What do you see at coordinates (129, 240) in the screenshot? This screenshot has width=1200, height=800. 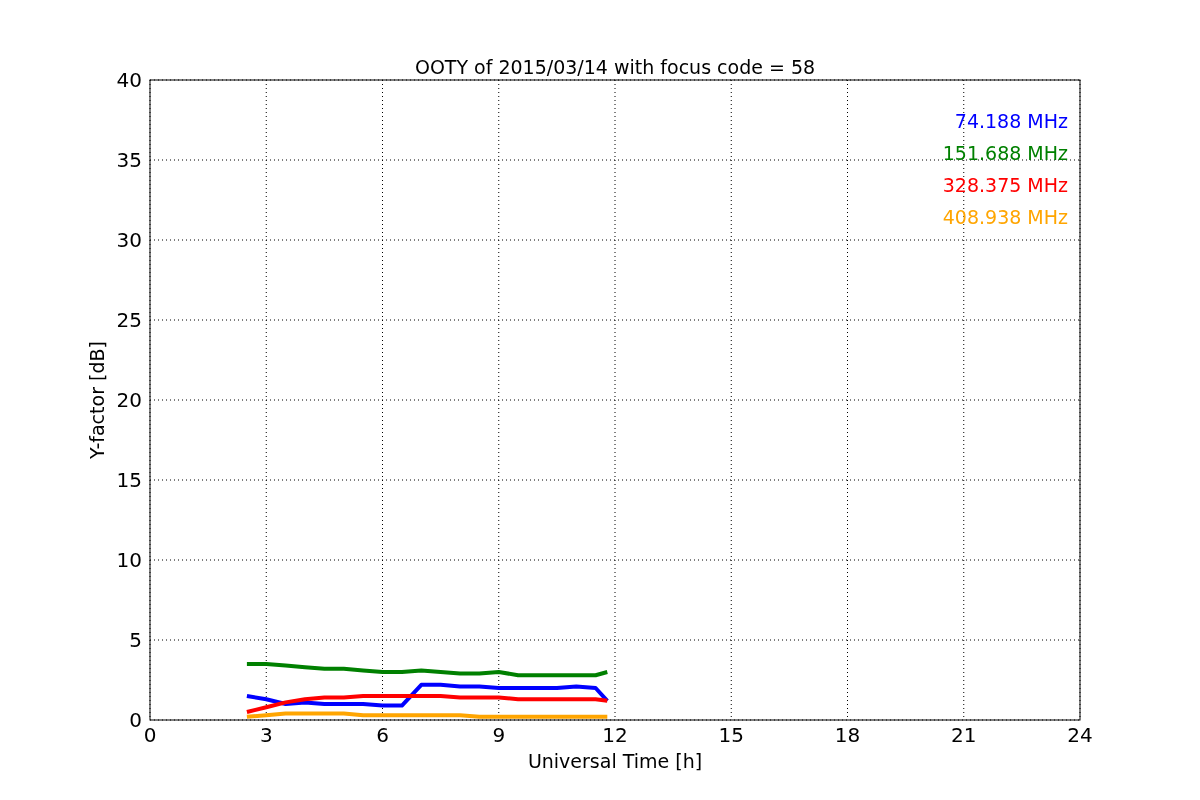 I see `tick-label: 30` at bounding box center [129, 240].